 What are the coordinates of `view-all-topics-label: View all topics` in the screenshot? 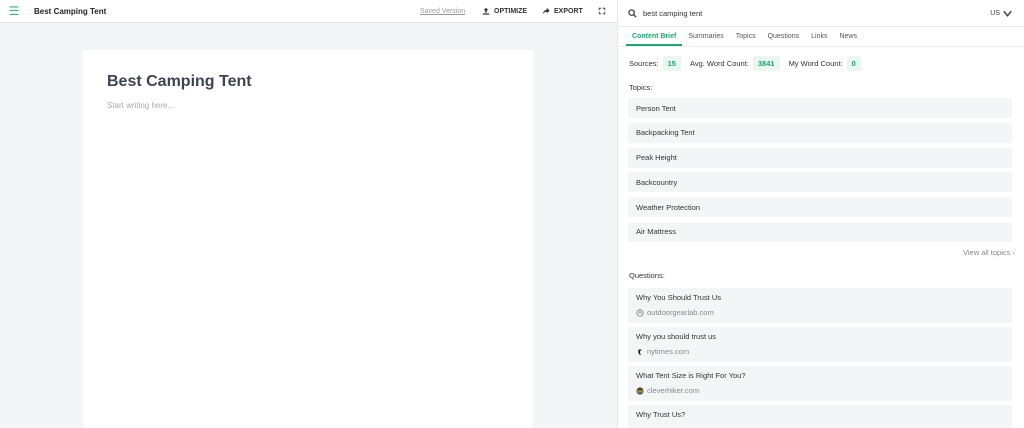 It's located at (987, 252).